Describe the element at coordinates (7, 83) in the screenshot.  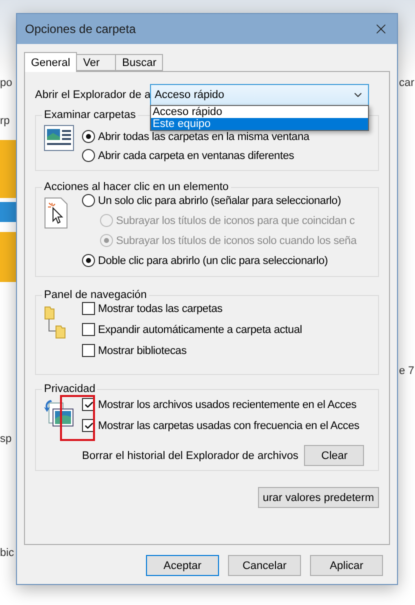
I see `background-text: po` at that location.